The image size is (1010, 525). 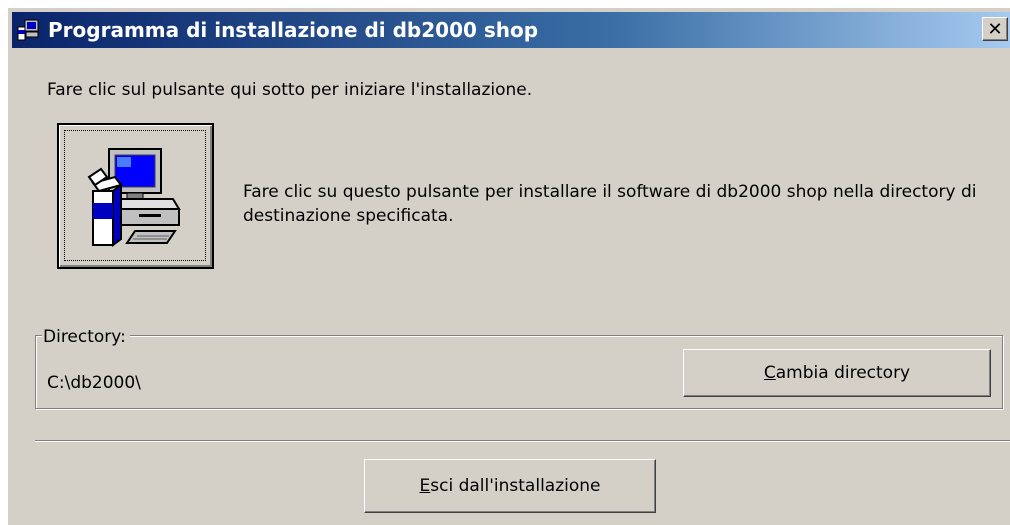 I want to click on exit-setup-button: Esci dall'installazione, so click(x=510, y=486).